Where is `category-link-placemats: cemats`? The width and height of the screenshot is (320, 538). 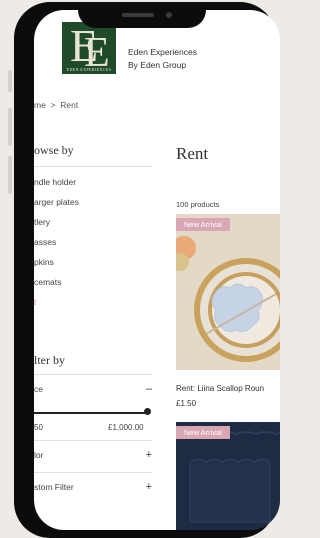
category-link-placemats: cemats is located at coordinates (47, 282).